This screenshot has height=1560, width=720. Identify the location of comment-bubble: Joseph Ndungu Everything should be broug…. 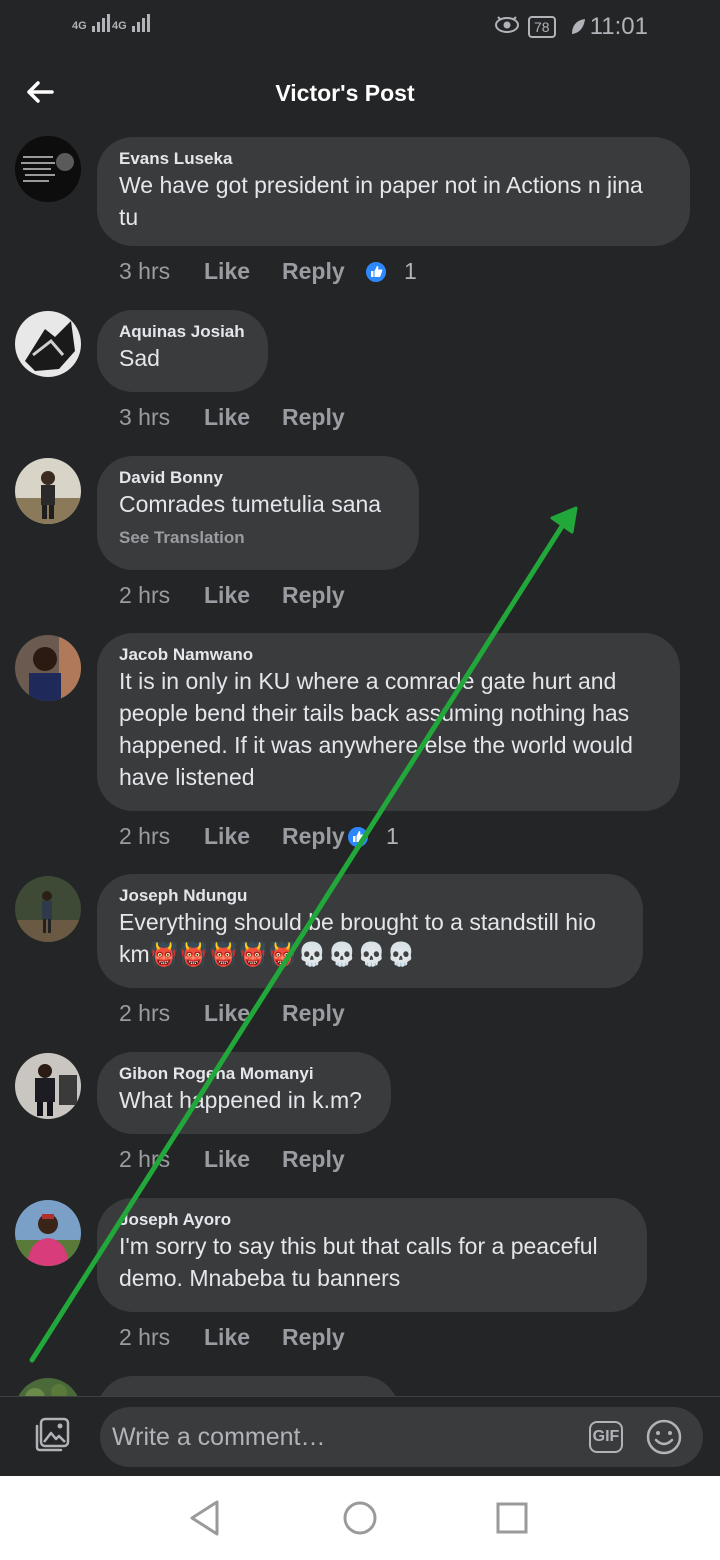
(370, 931).